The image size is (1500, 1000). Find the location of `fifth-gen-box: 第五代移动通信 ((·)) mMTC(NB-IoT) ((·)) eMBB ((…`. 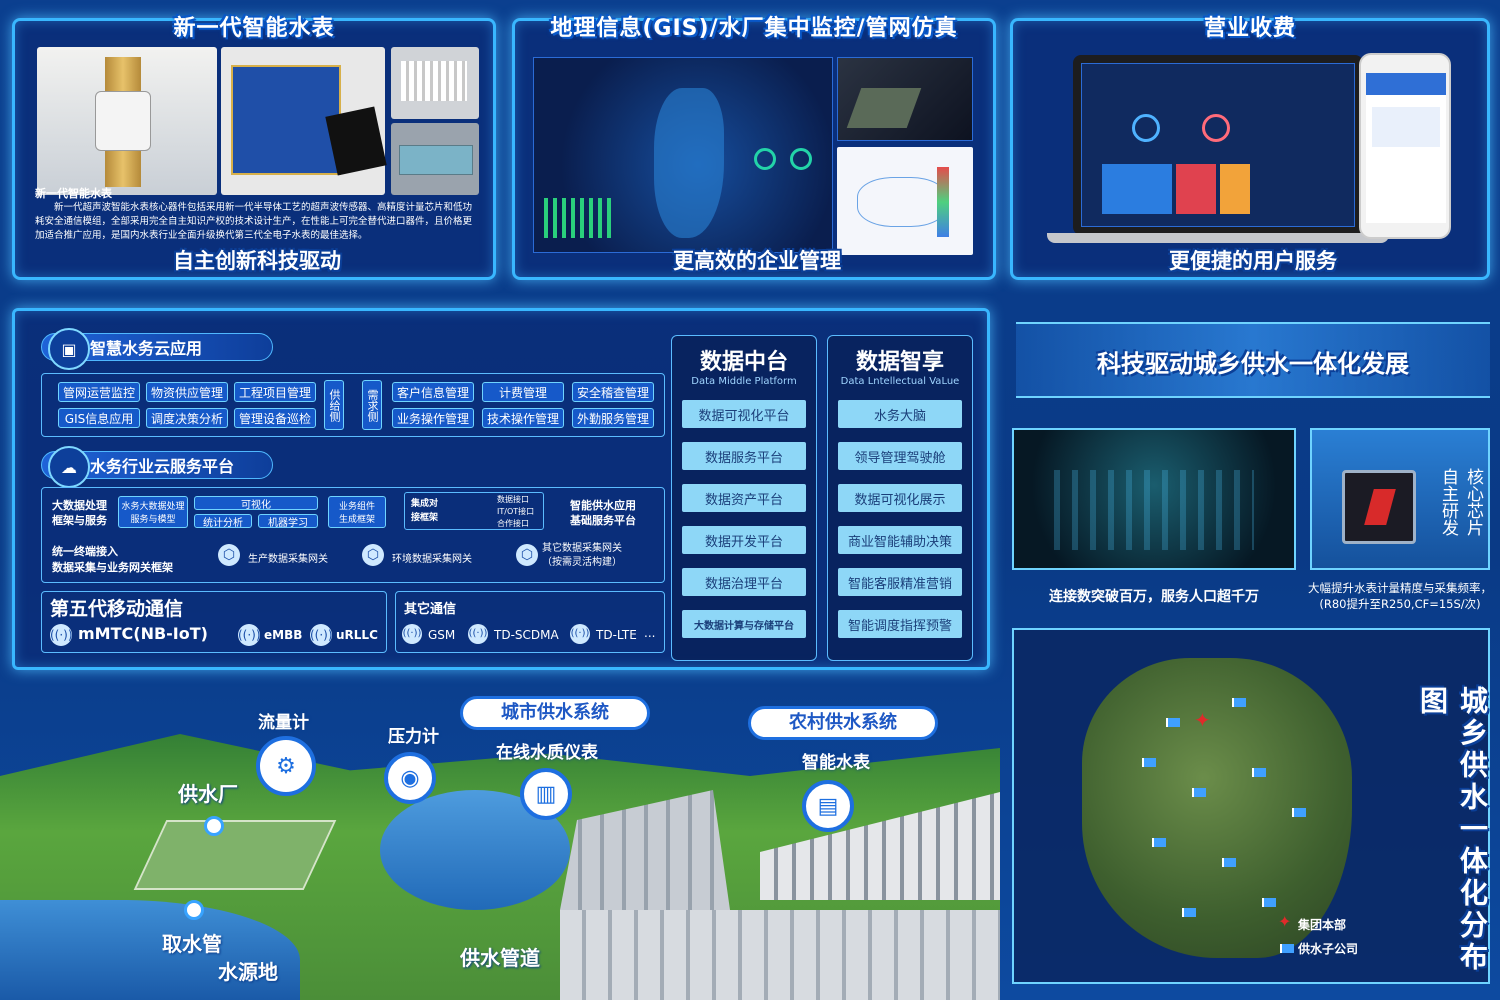

fifth-gen-box: 第五代移动通信 ((·)) mMTC(NB-IoT) ((·)) eMBB ((… is located at coordinates (214, 622).